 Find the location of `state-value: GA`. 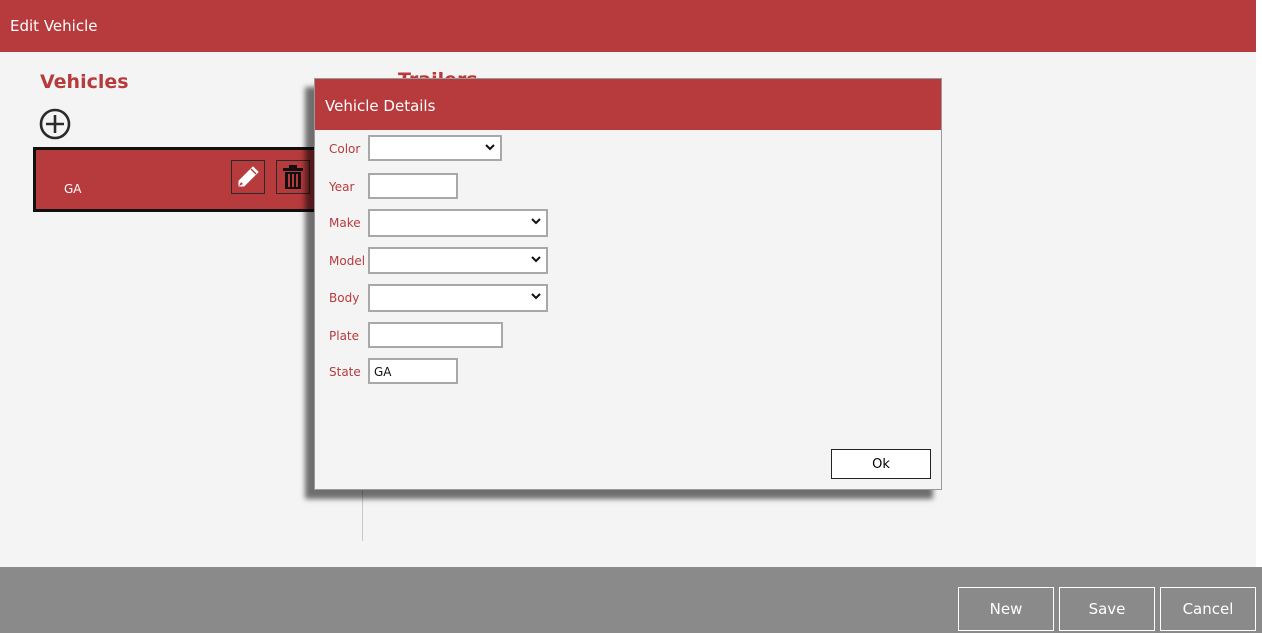

state-value: GA is located at coordinates (383, 372).